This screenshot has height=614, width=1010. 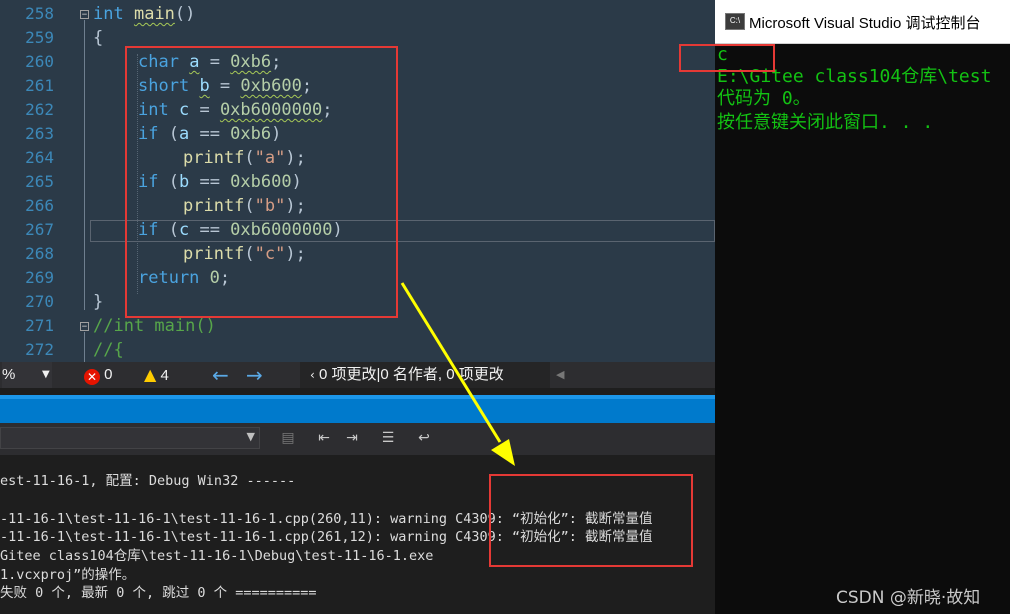 I want to click on output-toolbar: ▼ ▤ ⇤ ⇥ ☰ ↩, so click(x=357, y=439).